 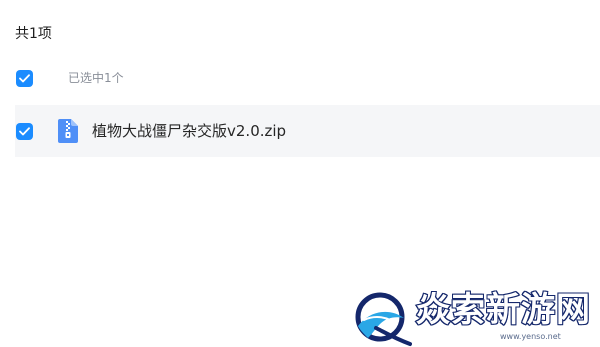 I want to click on watermark-url: www.yenso.net, so click(x=530, y=336).